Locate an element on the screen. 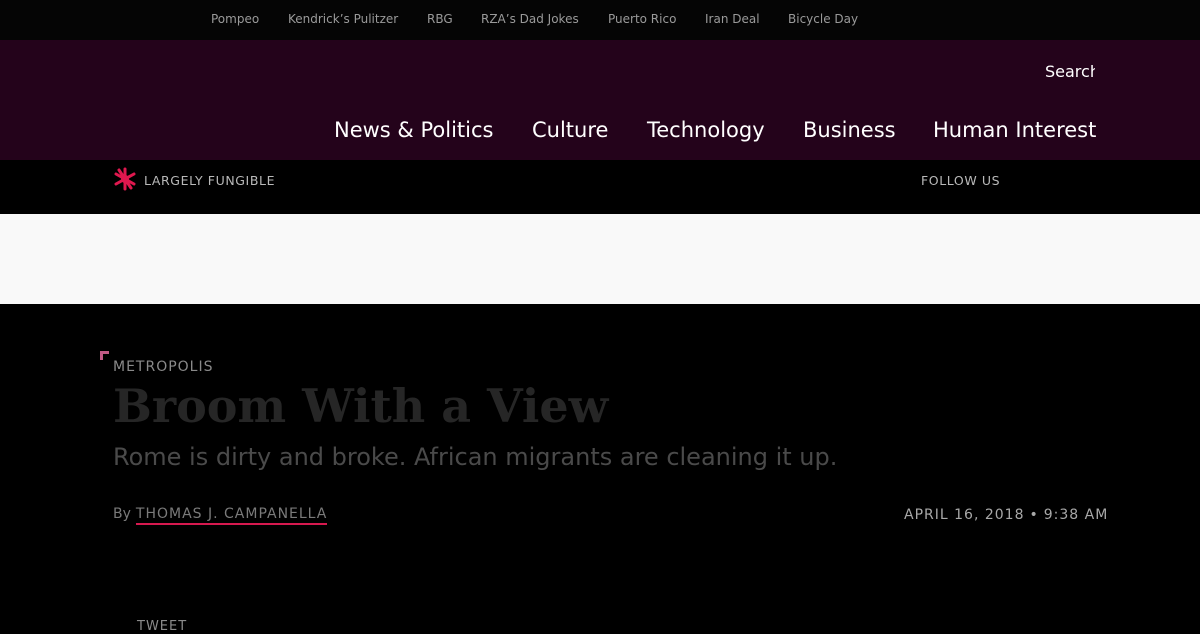 This screenshot has height=634, width=1200. subheader: LARGELY FUNGIBLE FOLLOW US is located at coordinates (600, 187).